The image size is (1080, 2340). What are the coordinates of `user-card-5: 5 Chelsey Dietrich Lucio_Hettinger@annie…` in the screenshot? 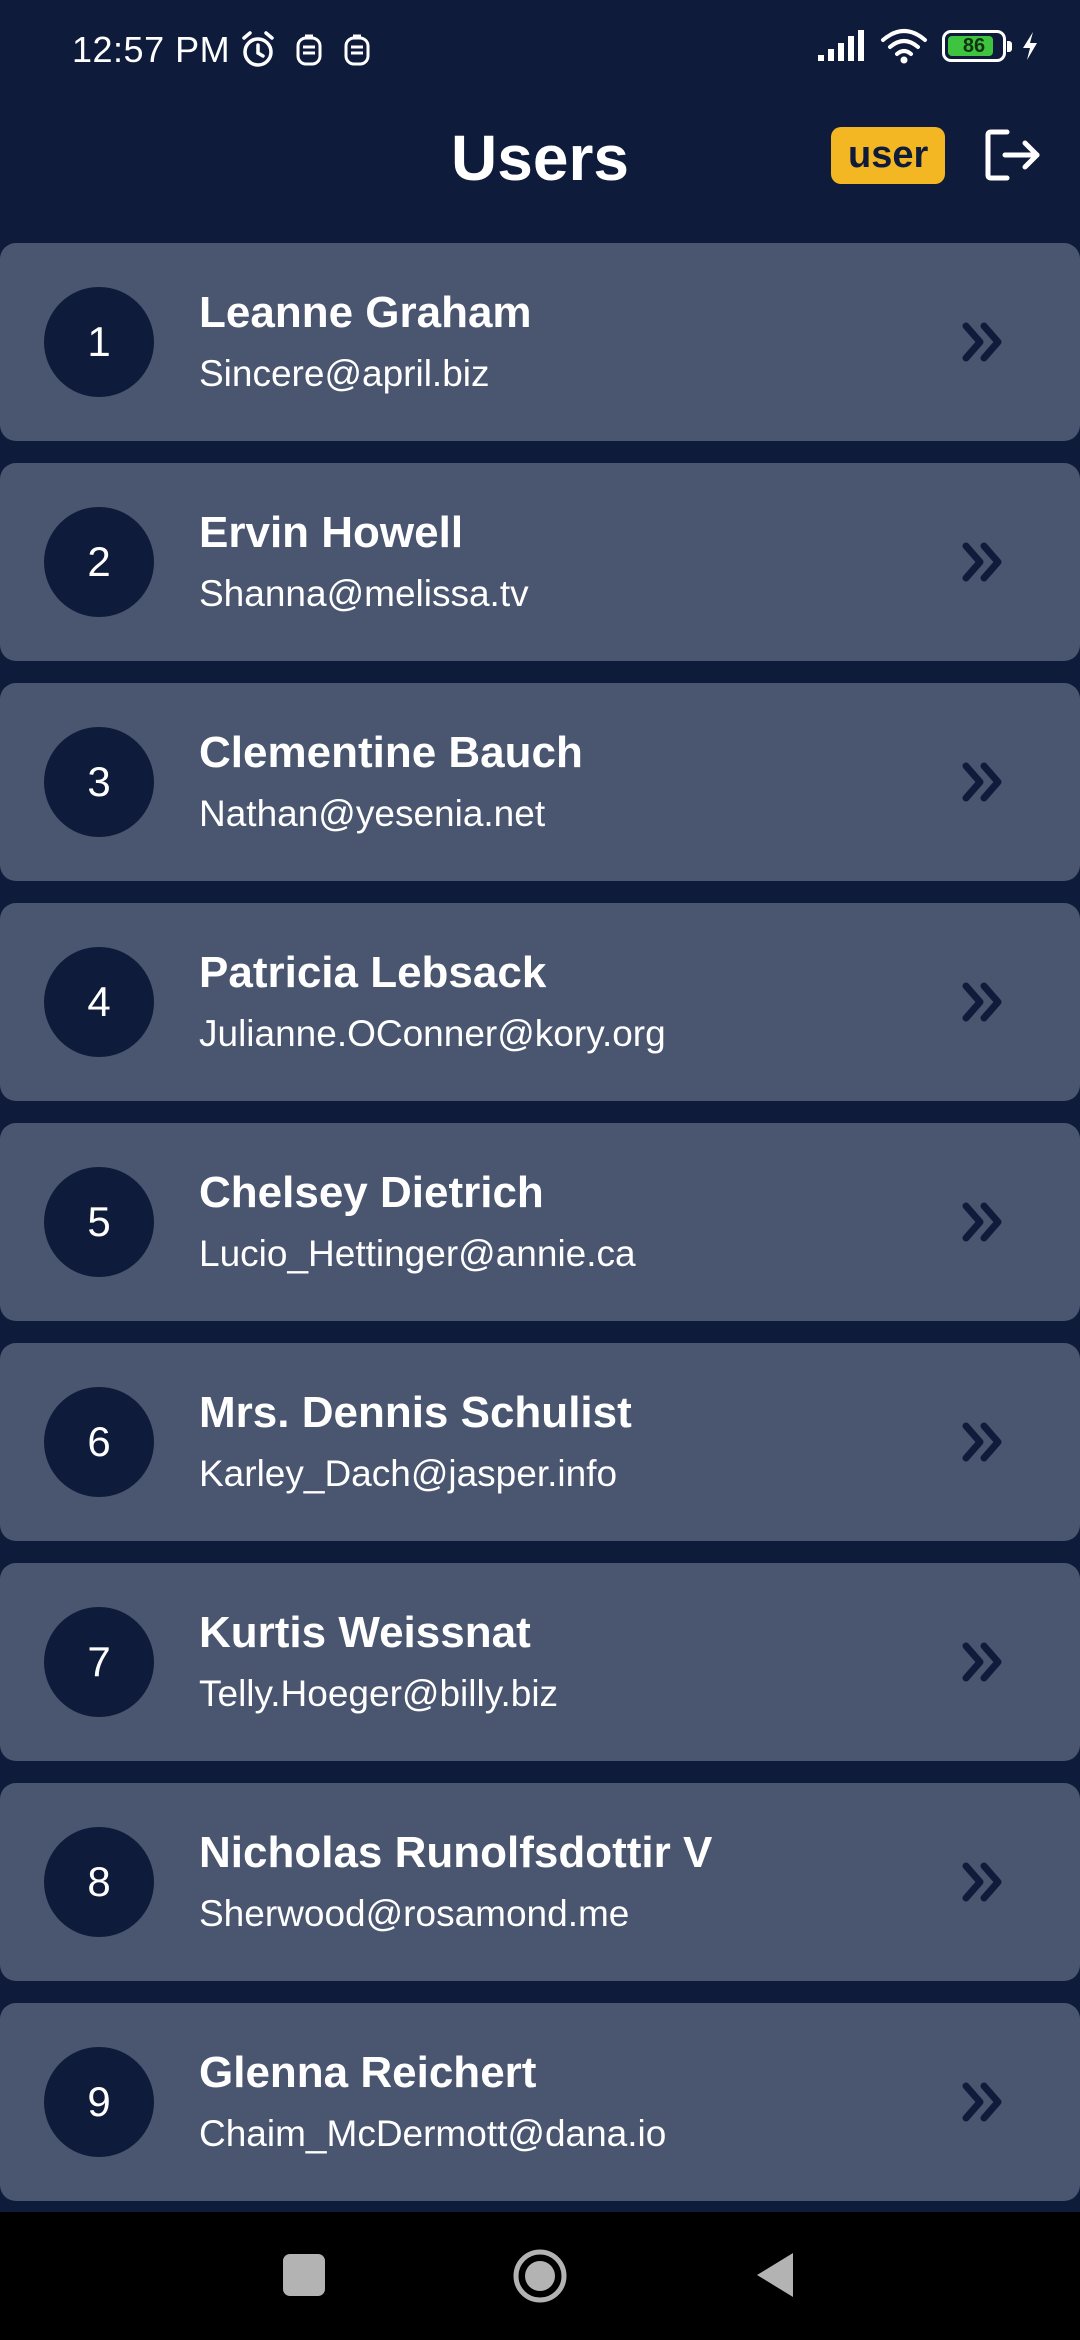 It's located at (540, 1222).